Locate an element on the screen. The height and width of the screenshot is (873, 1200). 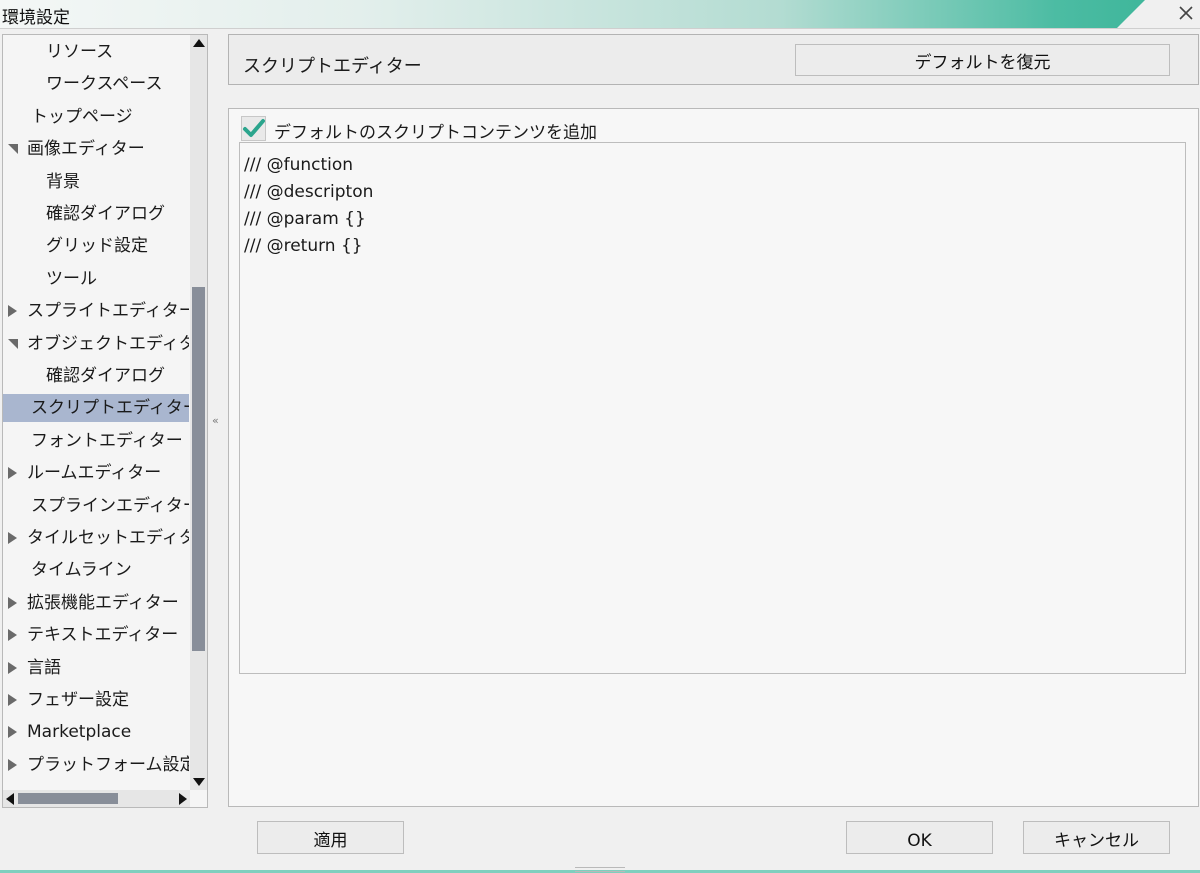
scroll-right-arrow-icon is located at coordinates (183, 799).